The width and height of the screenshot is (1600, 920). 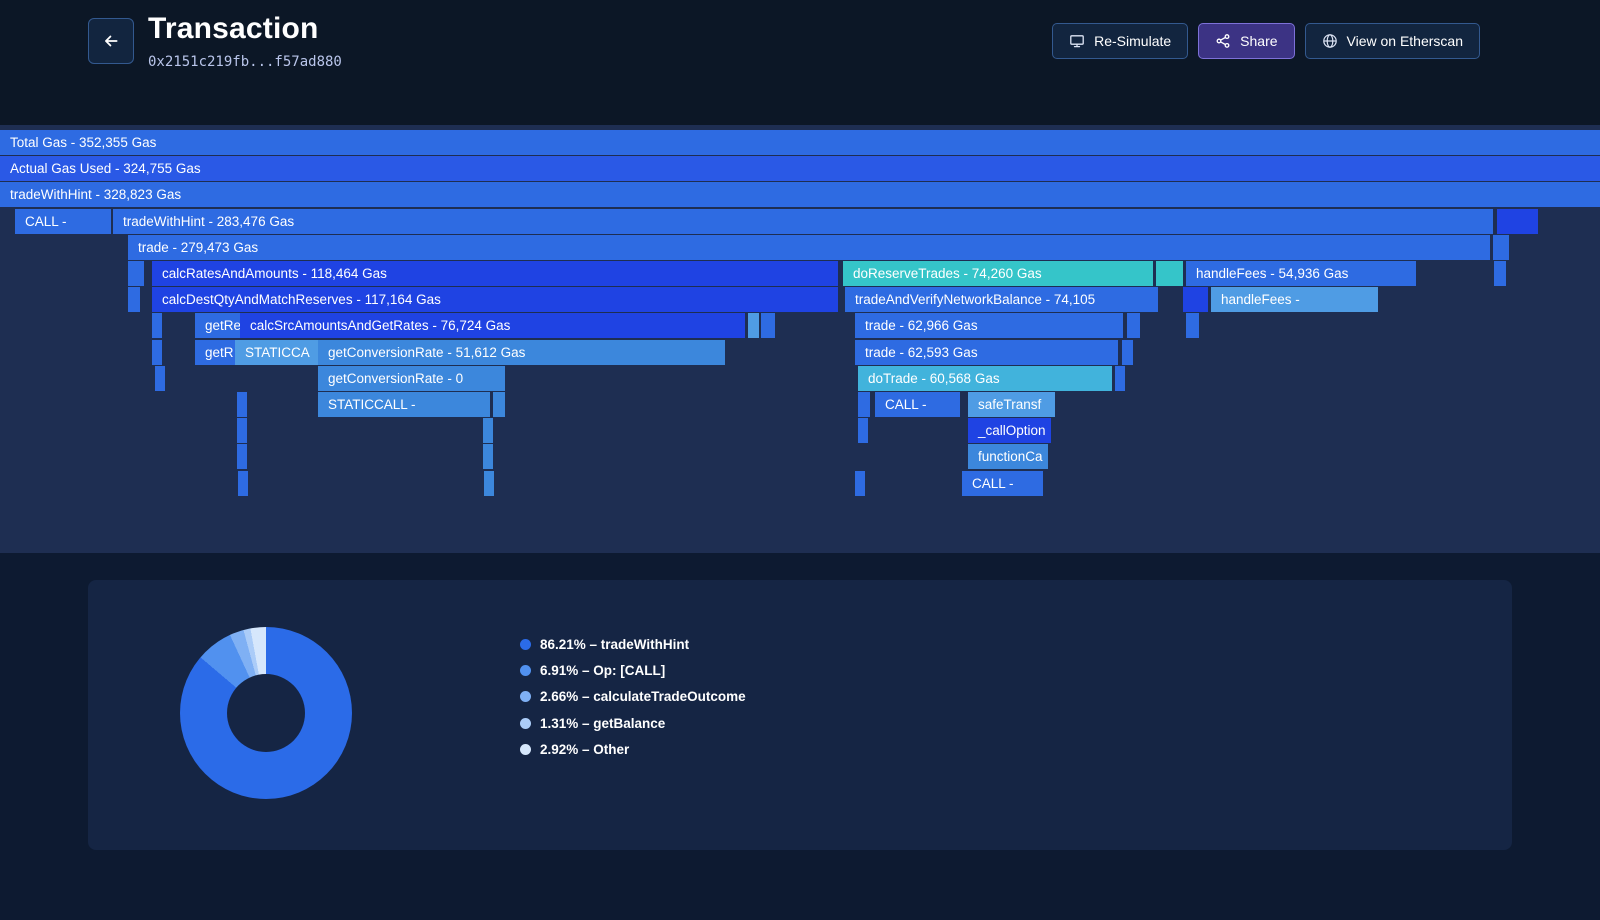 I want to click on legend-label: 2.92% – Other, so click(x=585, y=750).